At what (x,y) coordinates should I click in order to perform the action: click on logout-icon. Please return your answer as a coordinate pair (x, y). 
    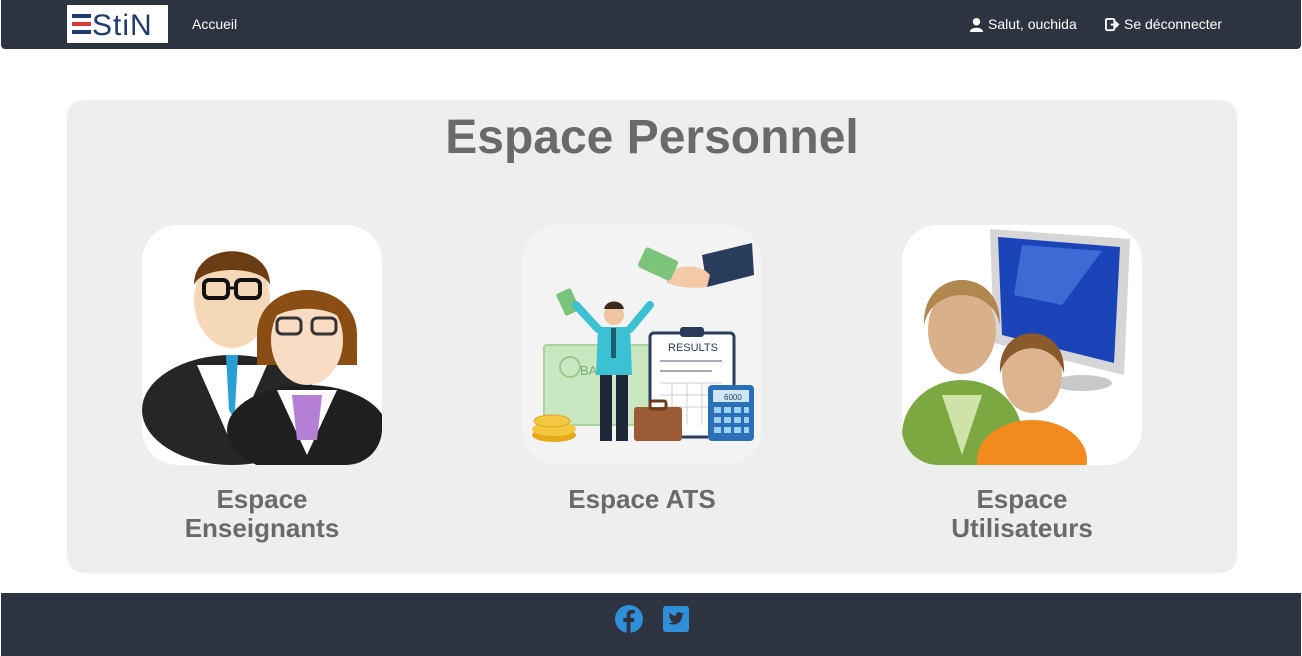
    Looking at the image, I should click on (1112, 24).